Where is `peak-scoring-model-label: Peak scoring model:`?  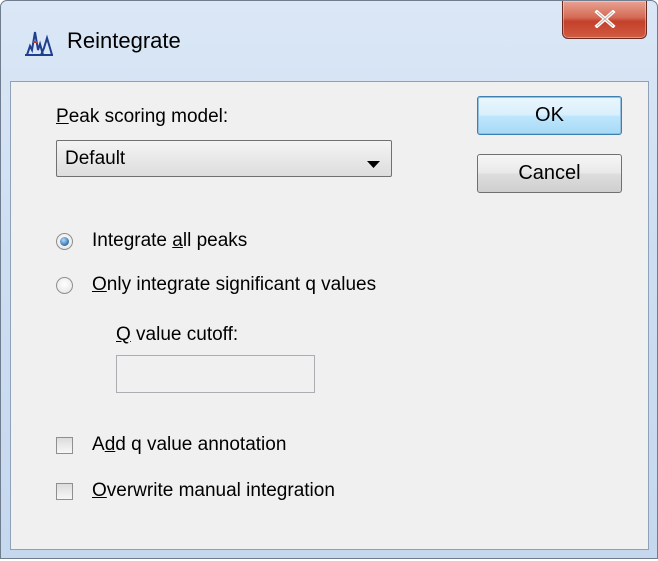
peak-scoring-model-label: Peak scoring model: is located at coordinates (142, 116).